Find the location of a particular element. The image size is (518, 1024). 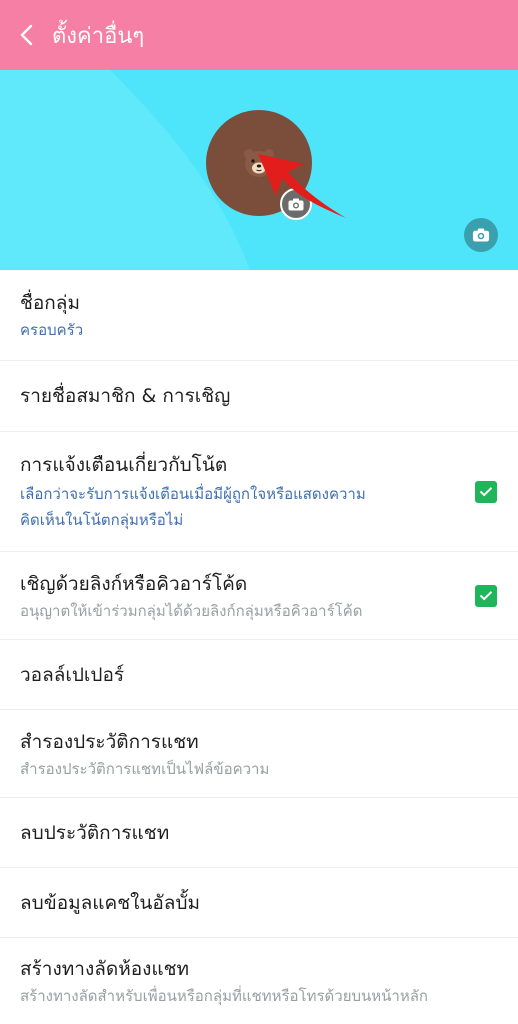

group-name-value: ครอบครัว is located at coordinates (52, 330).